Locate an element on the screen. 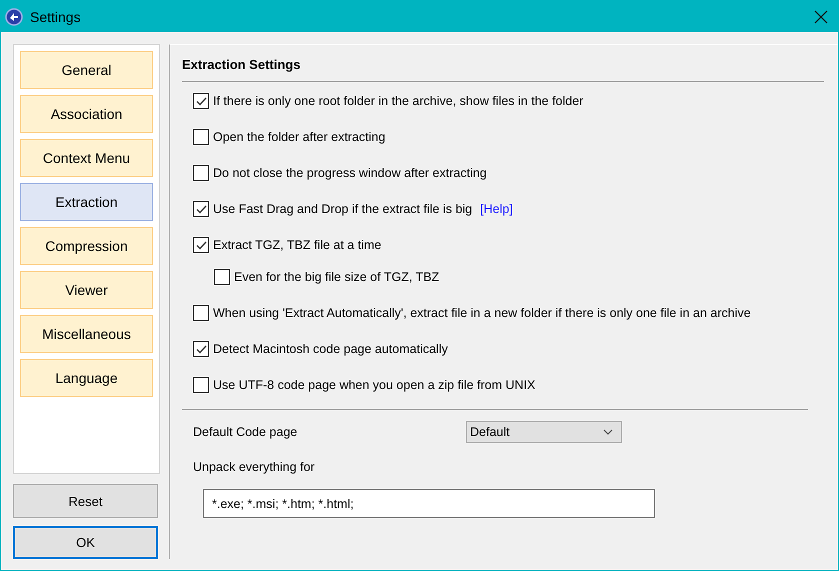 The image size is (839, 571). section-title: Extraction Settings is located at coordinates (242, 65).